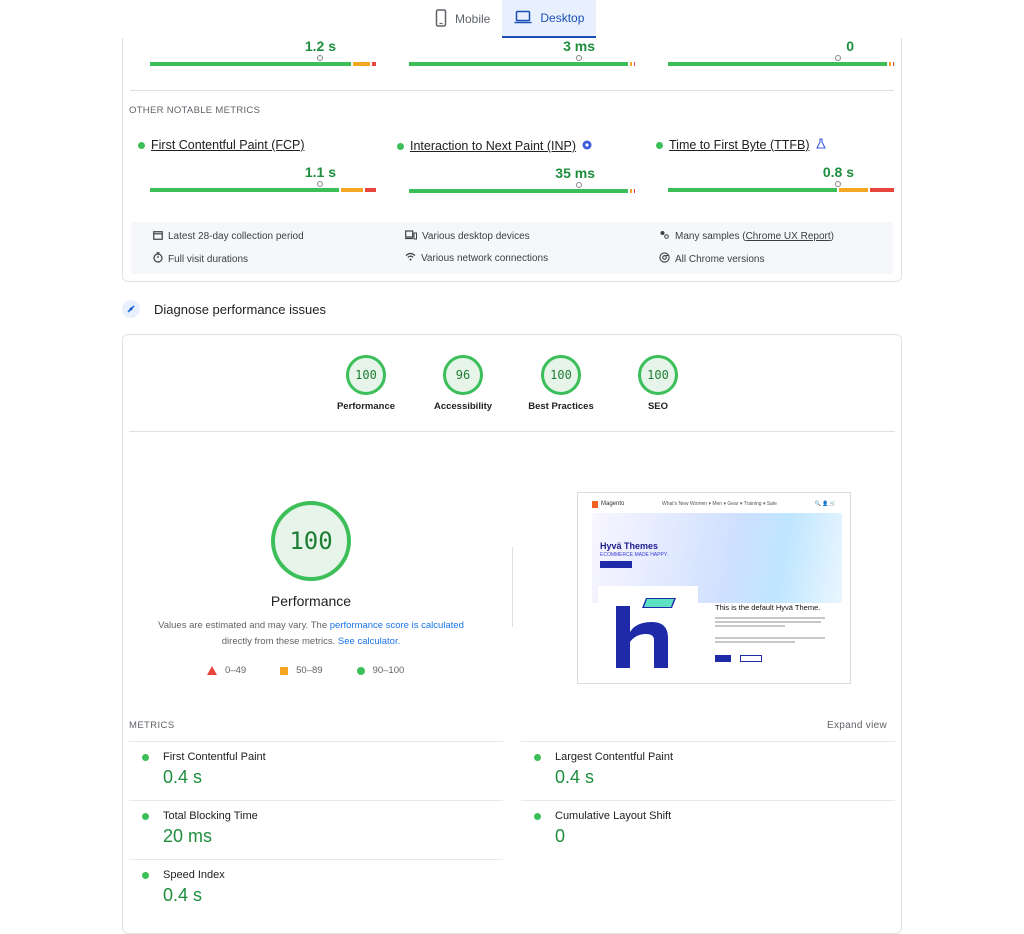  I want to click on metric-inp-header: Interaction to Next Paint (INP), so click(494, 146).